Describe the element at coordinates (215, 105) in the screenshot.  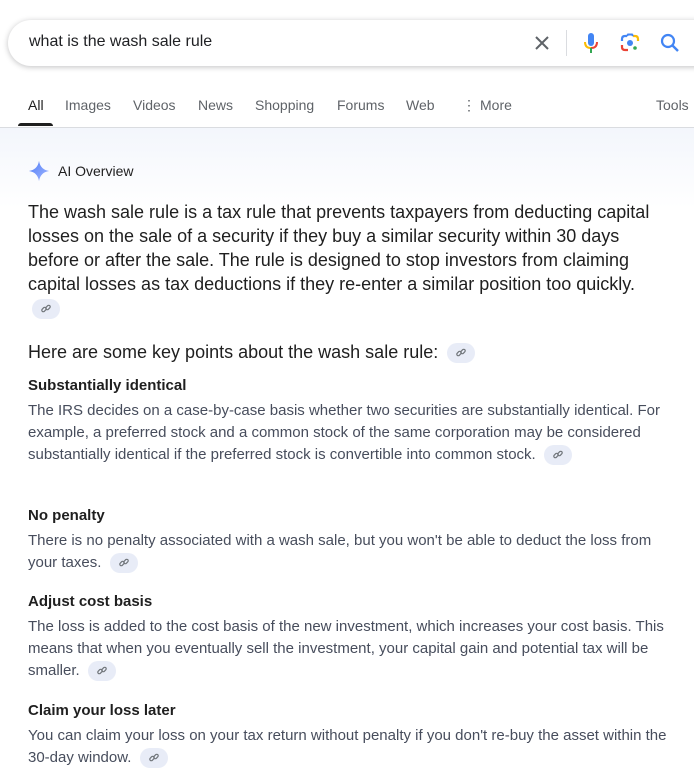
I see `tab-news: News` at that location.